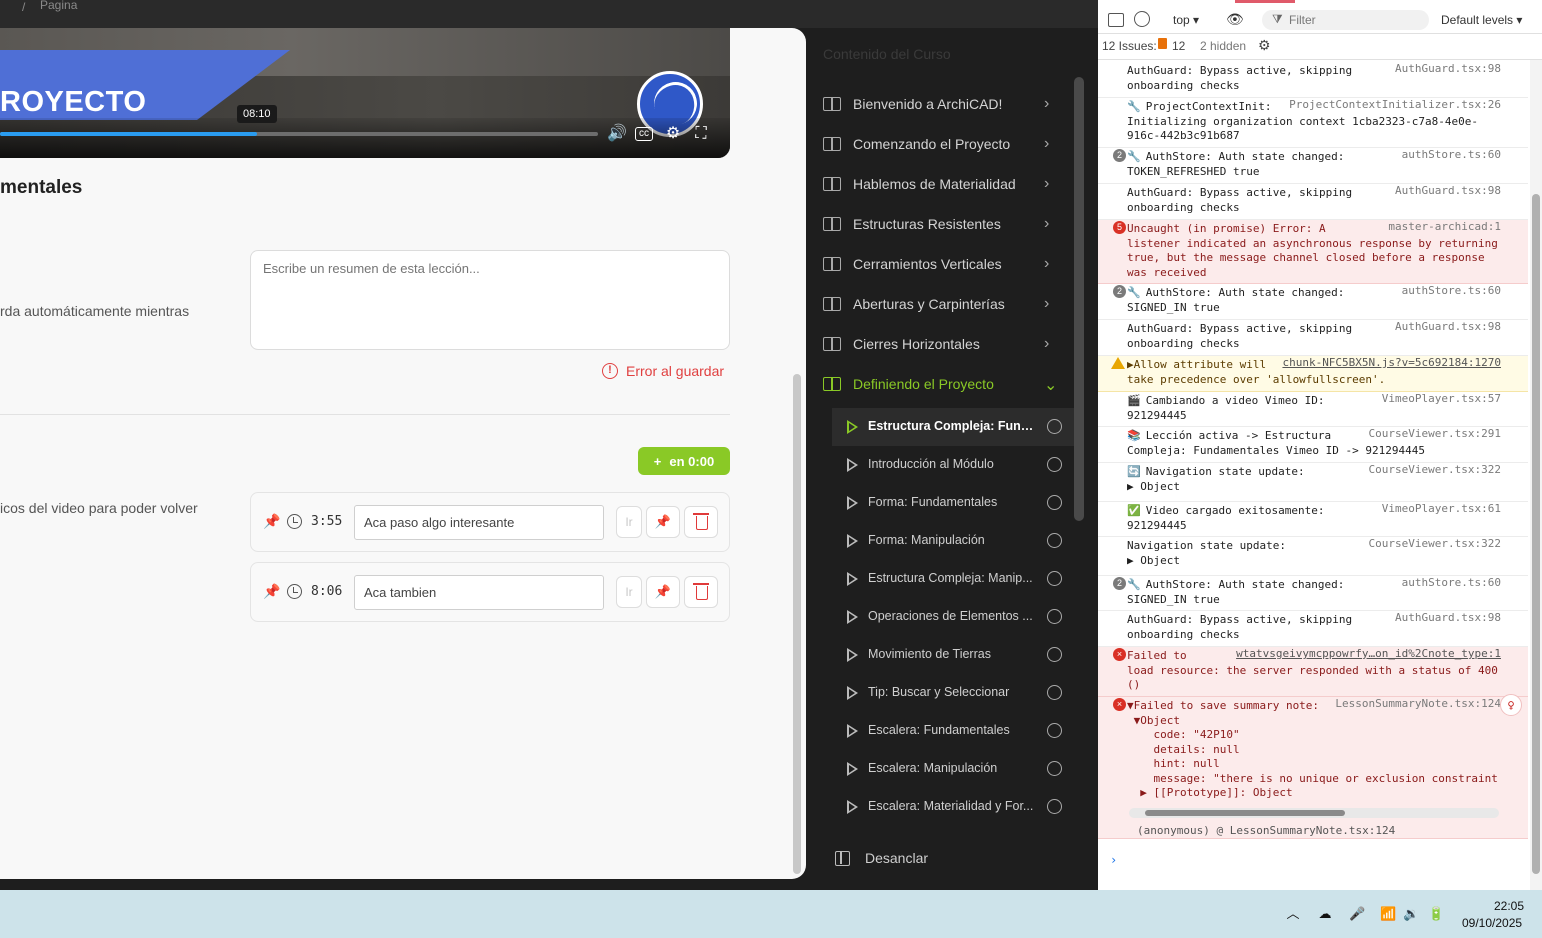  I want to click on source-link: VimeoPlayer.tsx:57, so click(1441, 399).